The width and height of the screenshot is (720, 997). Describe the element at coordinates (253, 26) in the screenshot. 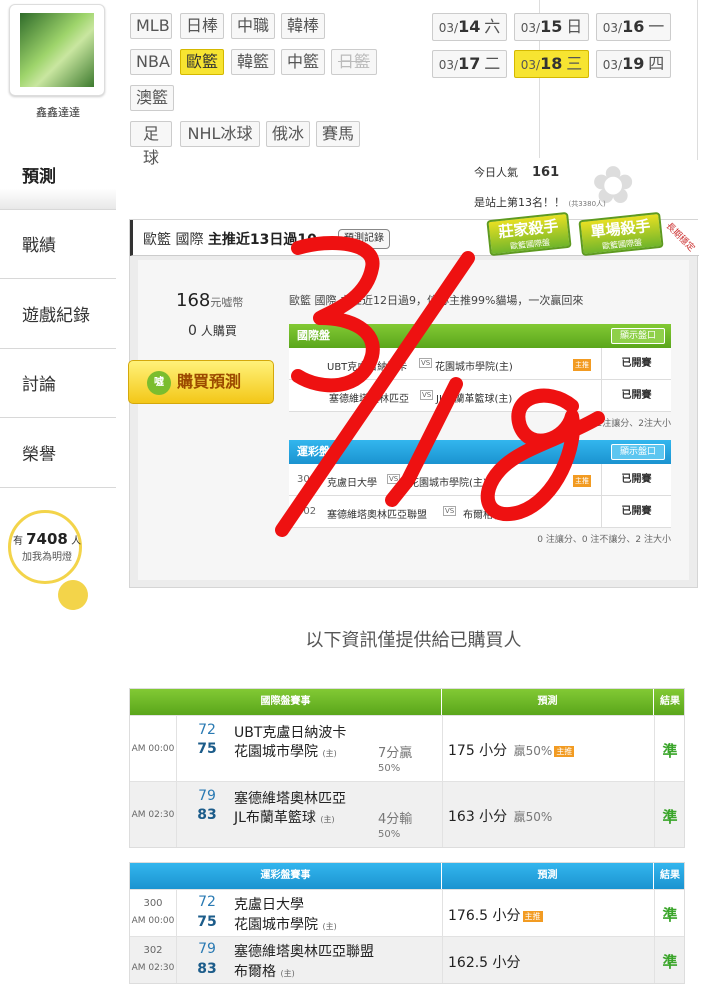

I see `sport-tag-cpbl: 中職` at that location.